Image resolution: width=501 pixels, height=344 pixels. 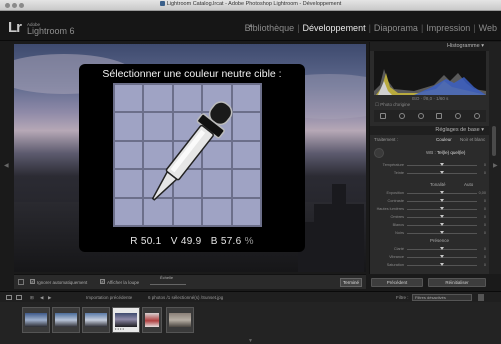 What do you see at coordinates (397, 282) in the screenshot?
I see `previous-button: Précédent` at bounding box center [397, 282].